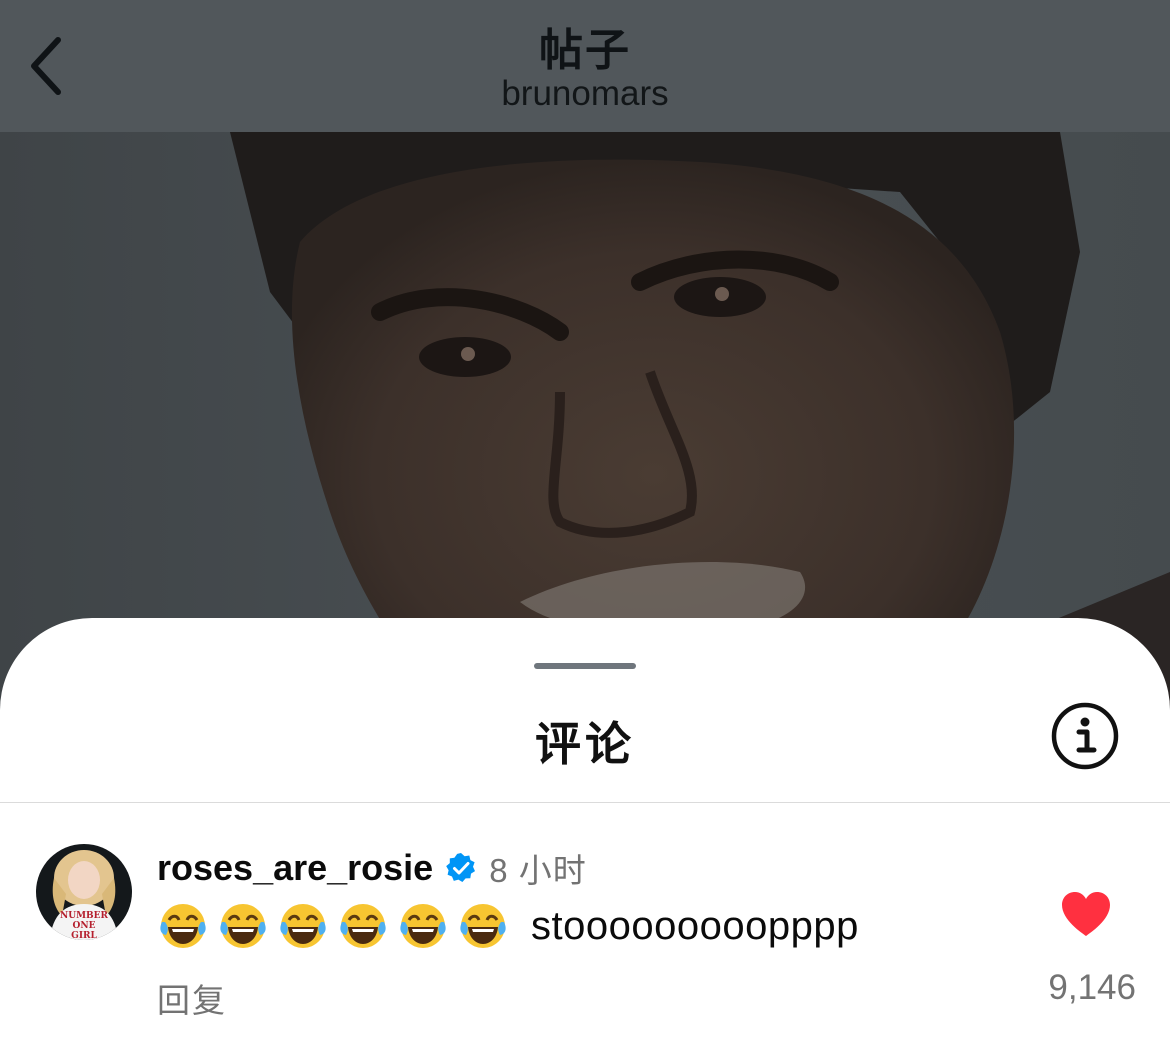 Image resolution: width=1170 pixels, height=1061 pixels. I want to click on sheet-divider, so click(585, 802).